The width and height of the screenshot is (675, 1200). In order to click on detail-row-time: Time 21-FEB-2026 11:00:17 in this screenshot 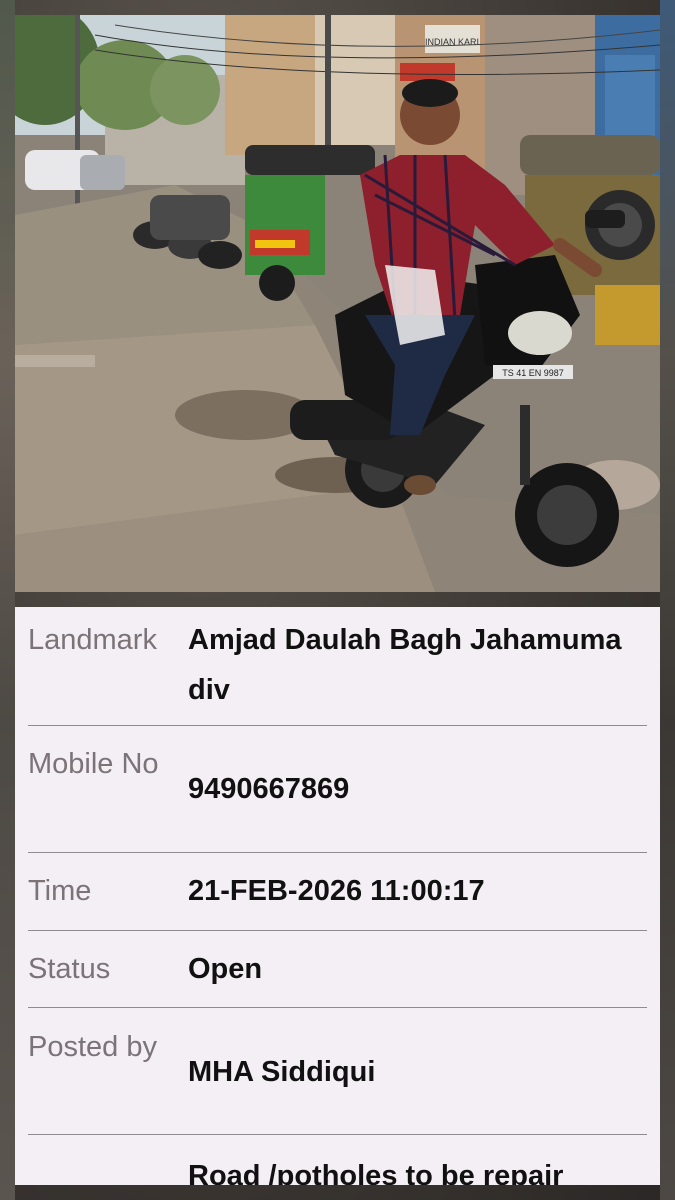, I will do `click(337, 892)`.